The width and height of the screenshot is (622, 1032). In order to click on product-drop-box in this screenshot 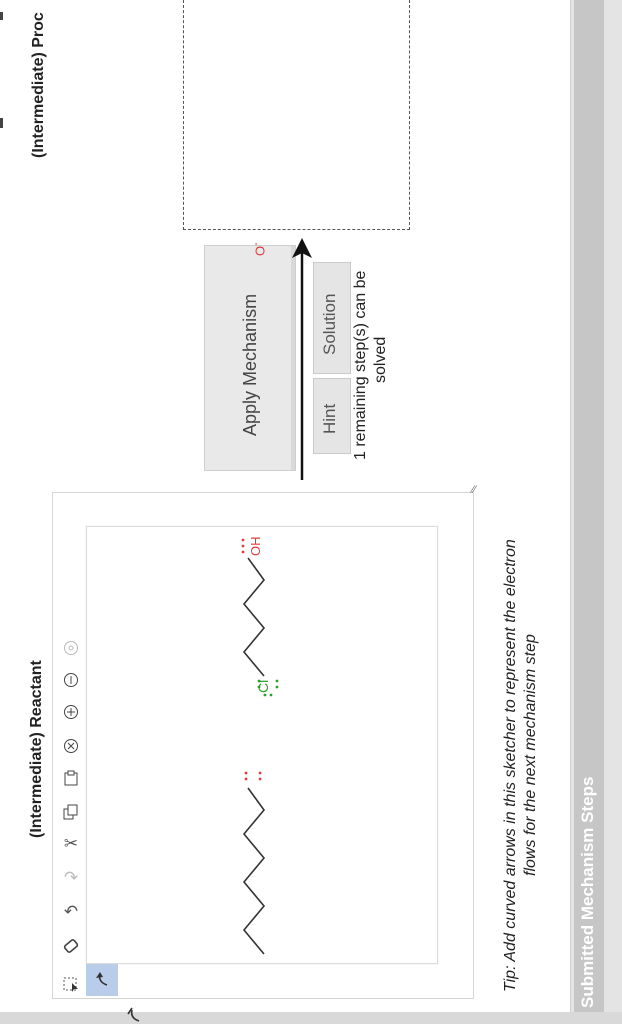, I will do `click(296, 115)`.